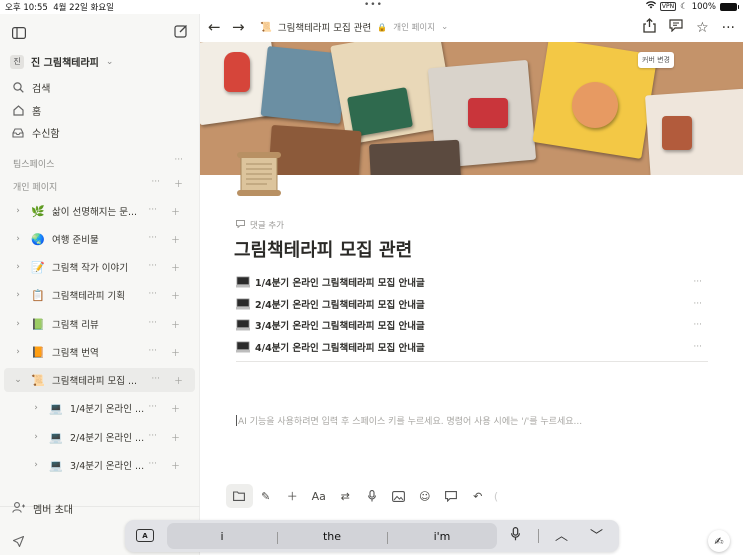 This screenshot has height=555, width=743. I want to click on emoji-icon: ☺, so click(425, 496).